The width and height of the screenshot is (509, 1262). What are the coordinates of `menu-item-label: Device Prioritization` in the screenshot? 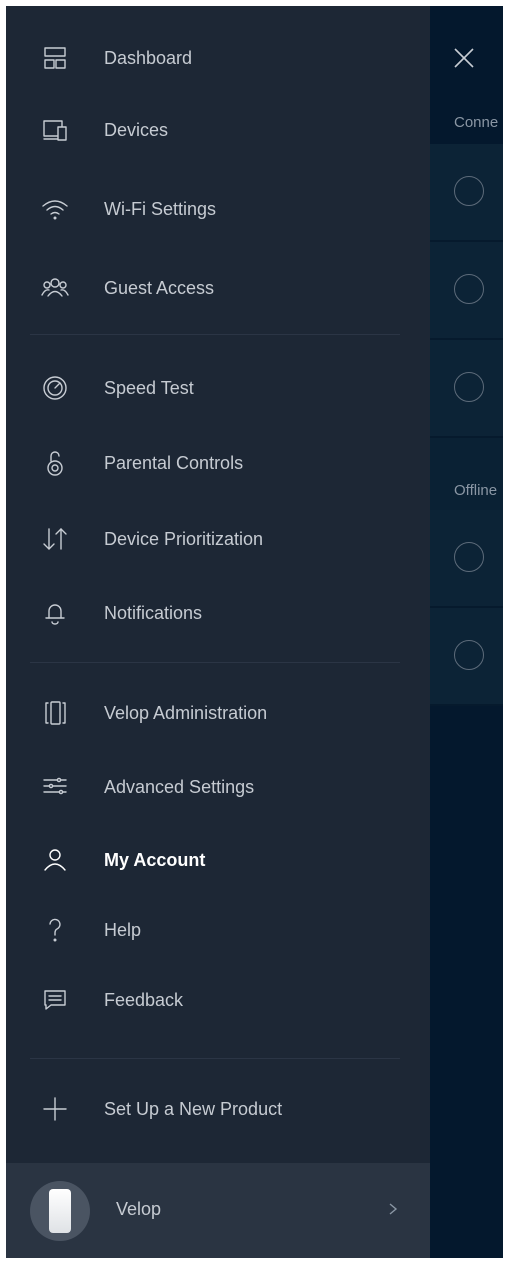 It's located at (184, 538).